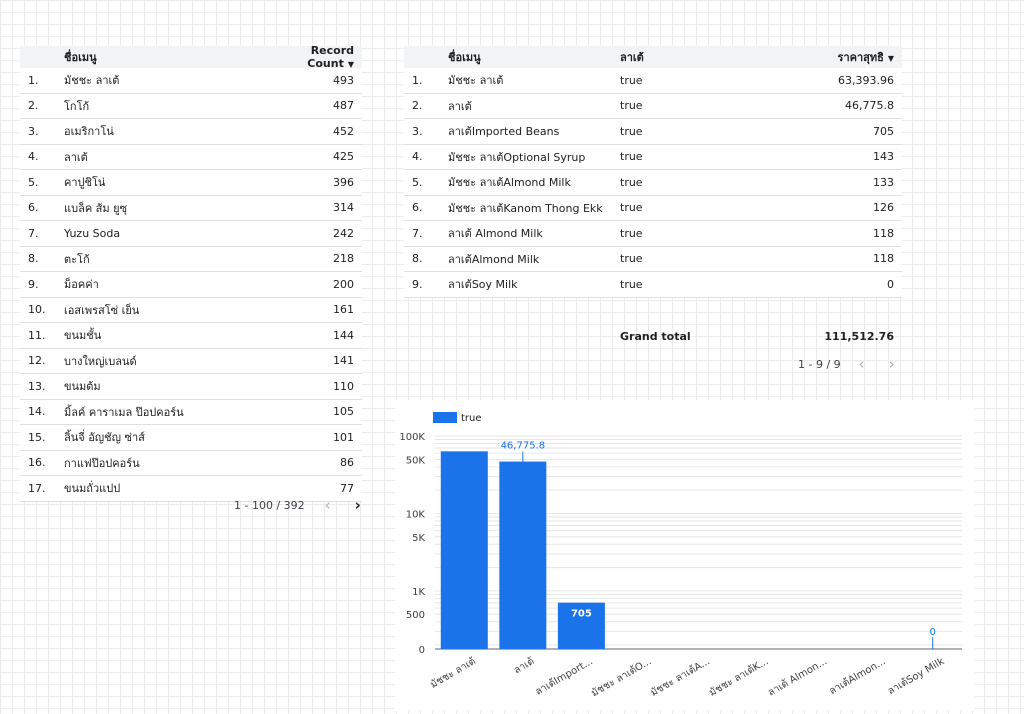 Image resolution: width=1024 pixels, height=714 pixels. I want to click on menu-name-cell: ลาเต้, so click(76, 157).